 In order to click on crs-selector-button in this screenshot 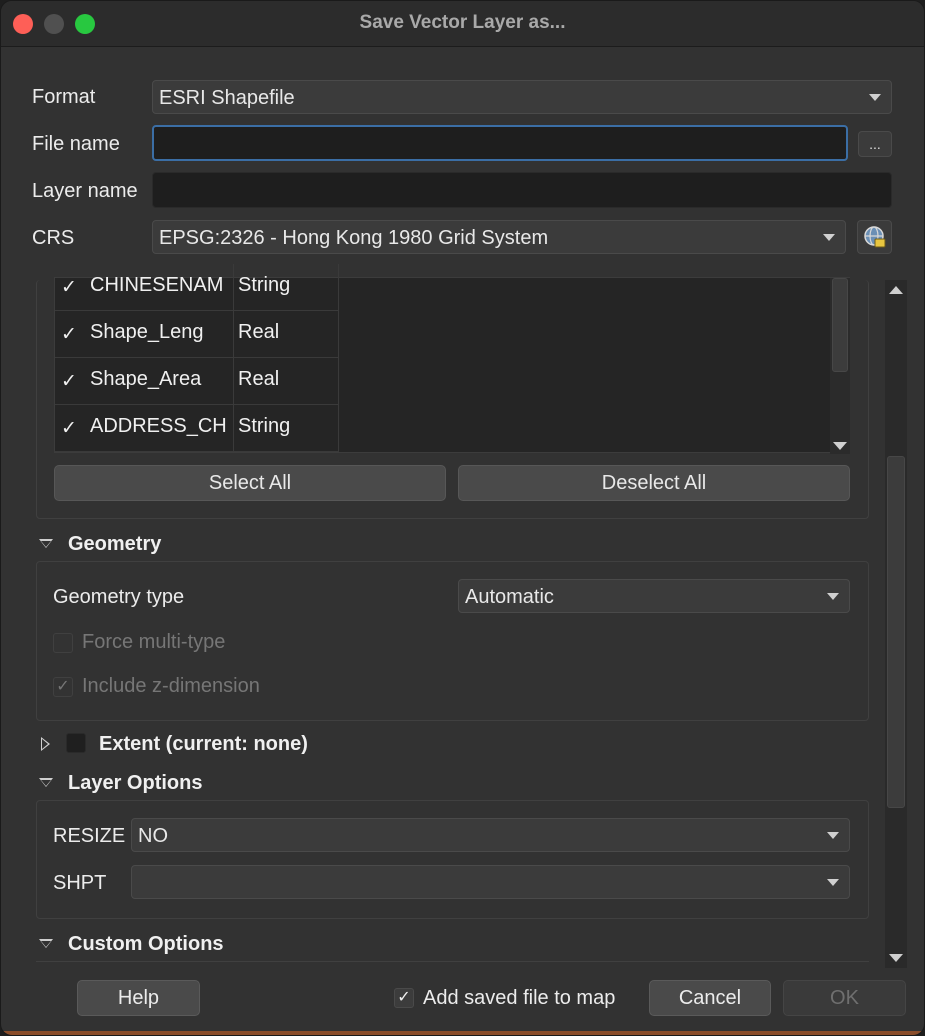, I will do `click(874, 237)`.